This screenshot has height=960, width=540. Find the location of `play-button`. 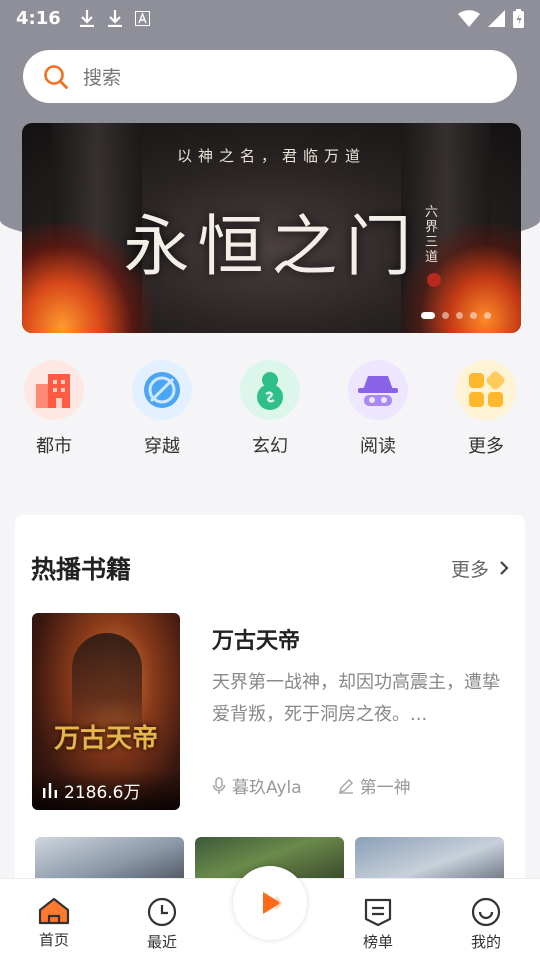

play-button is located at coordinates (270, 903).